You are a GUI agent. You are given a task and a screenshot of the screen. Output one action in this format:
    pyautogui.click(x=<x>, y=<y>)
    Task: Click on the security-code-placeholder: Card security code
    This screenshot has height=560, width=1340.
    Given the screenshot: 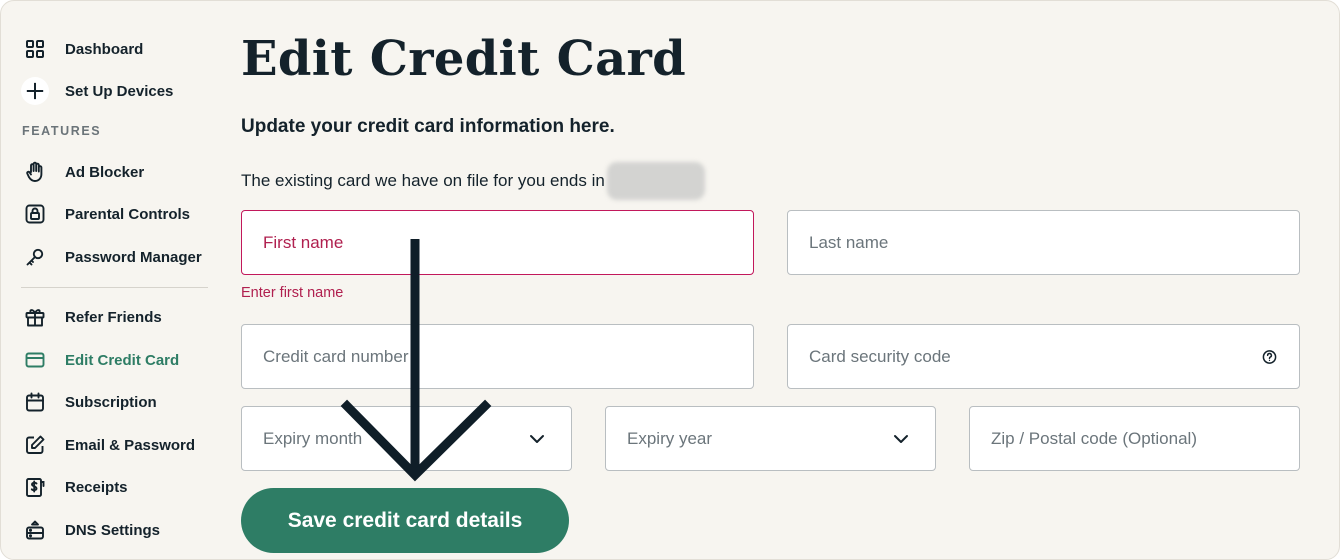 What is the action you would take?
    pyautogui.click(x=880, y=356)
    